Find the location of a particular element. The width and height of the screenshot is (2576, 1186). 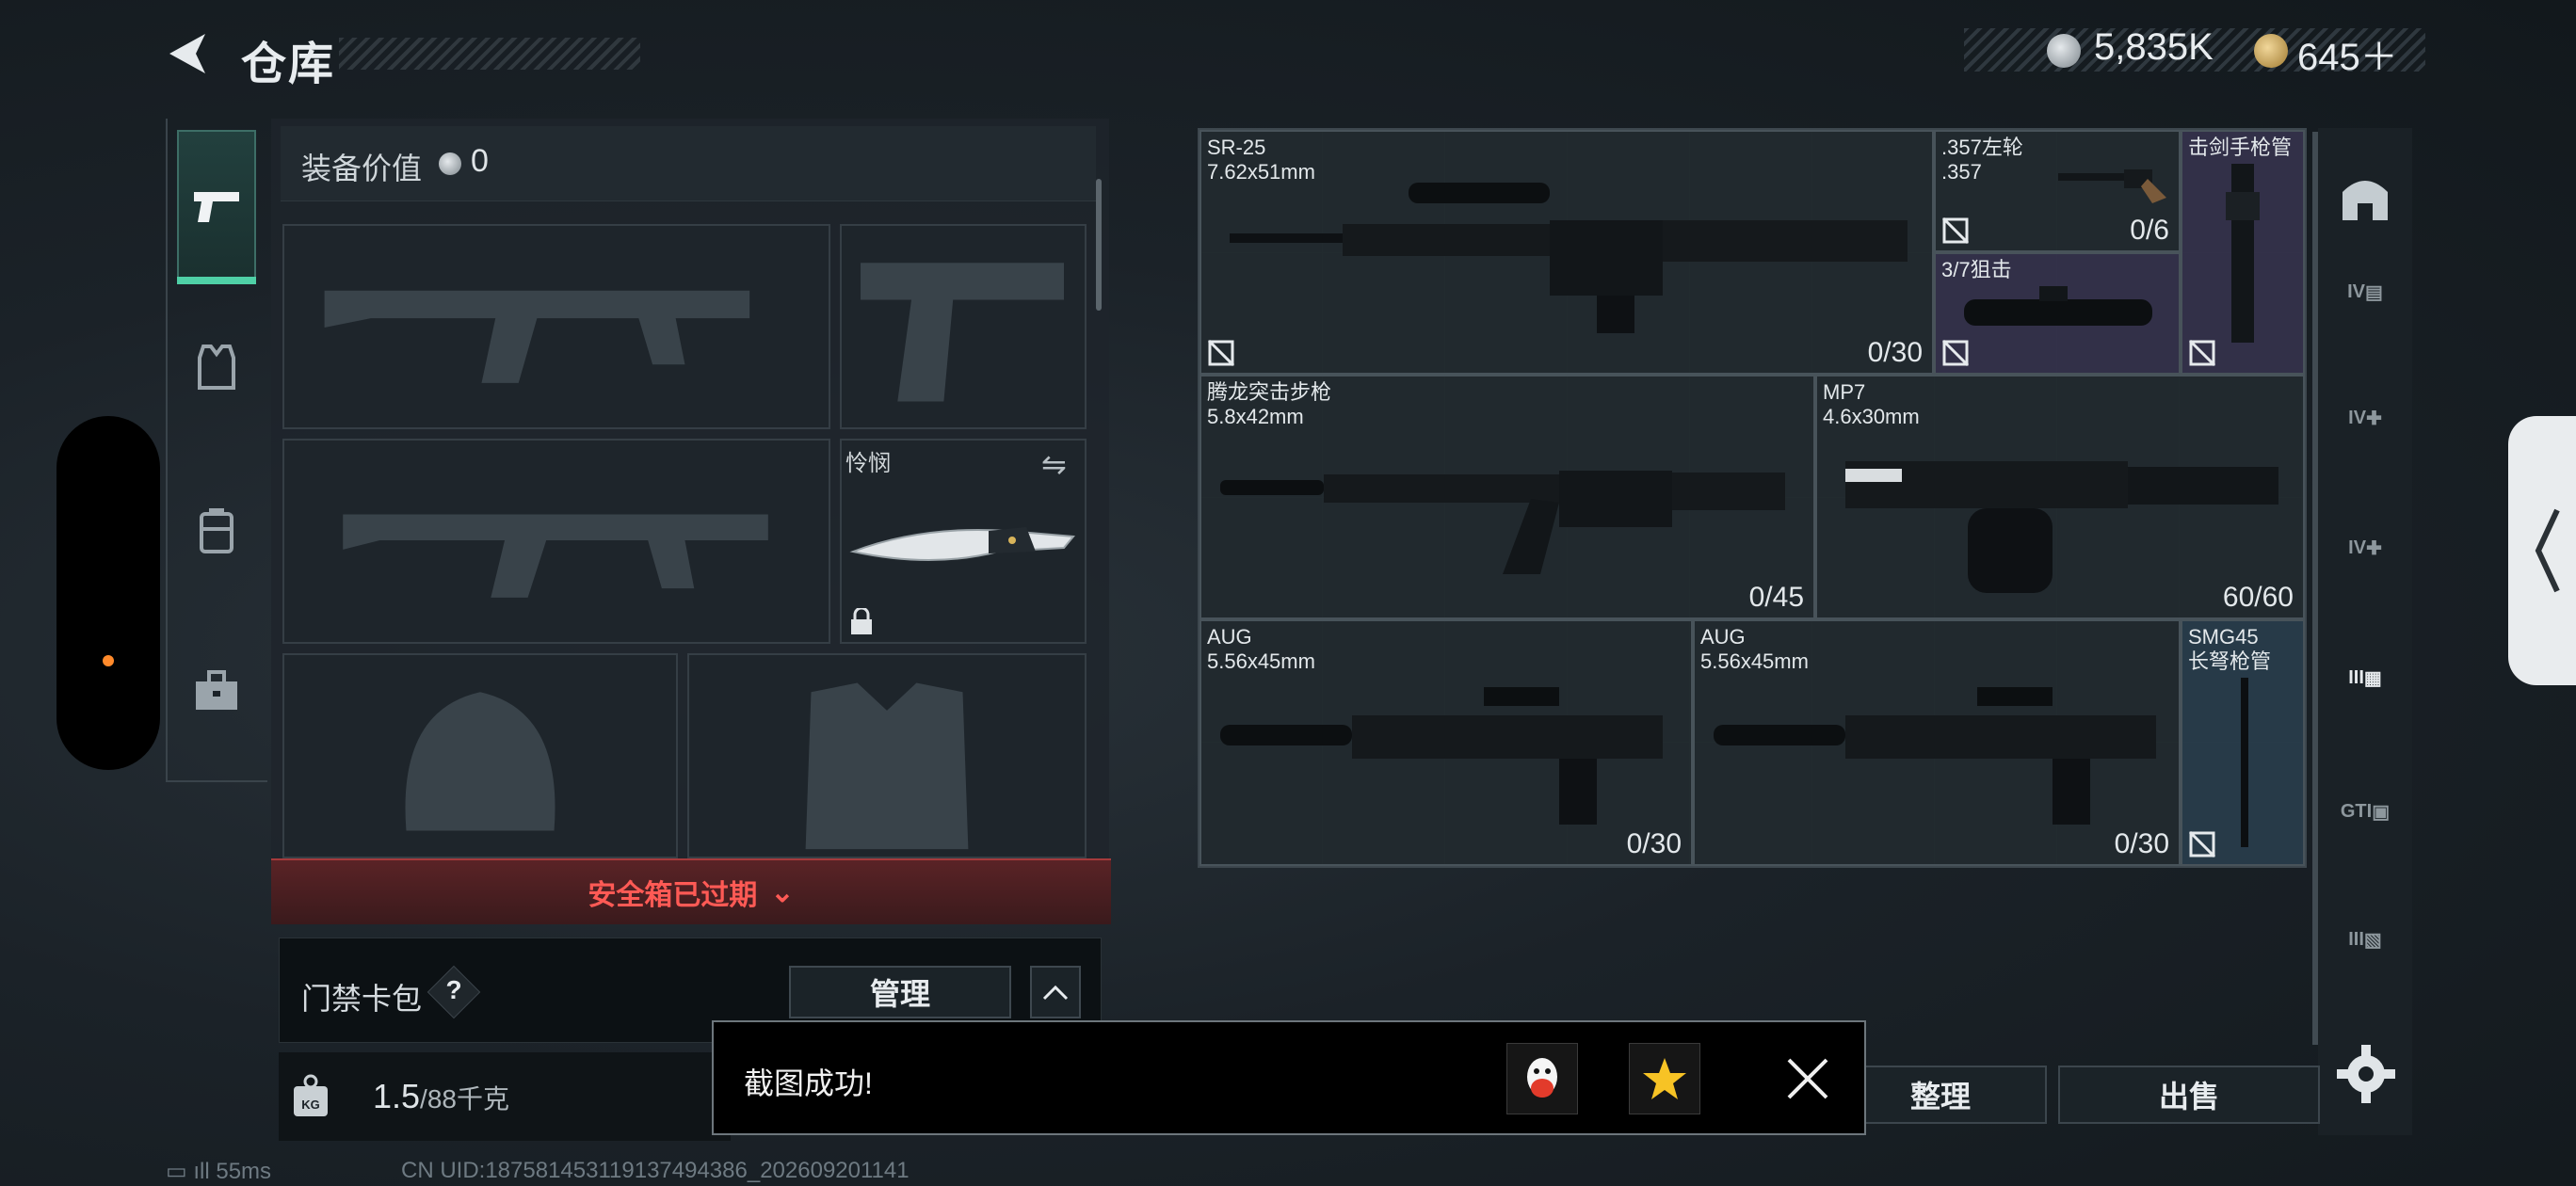

stash-category-4: III ▦ is located at coordinates (2365, 678).